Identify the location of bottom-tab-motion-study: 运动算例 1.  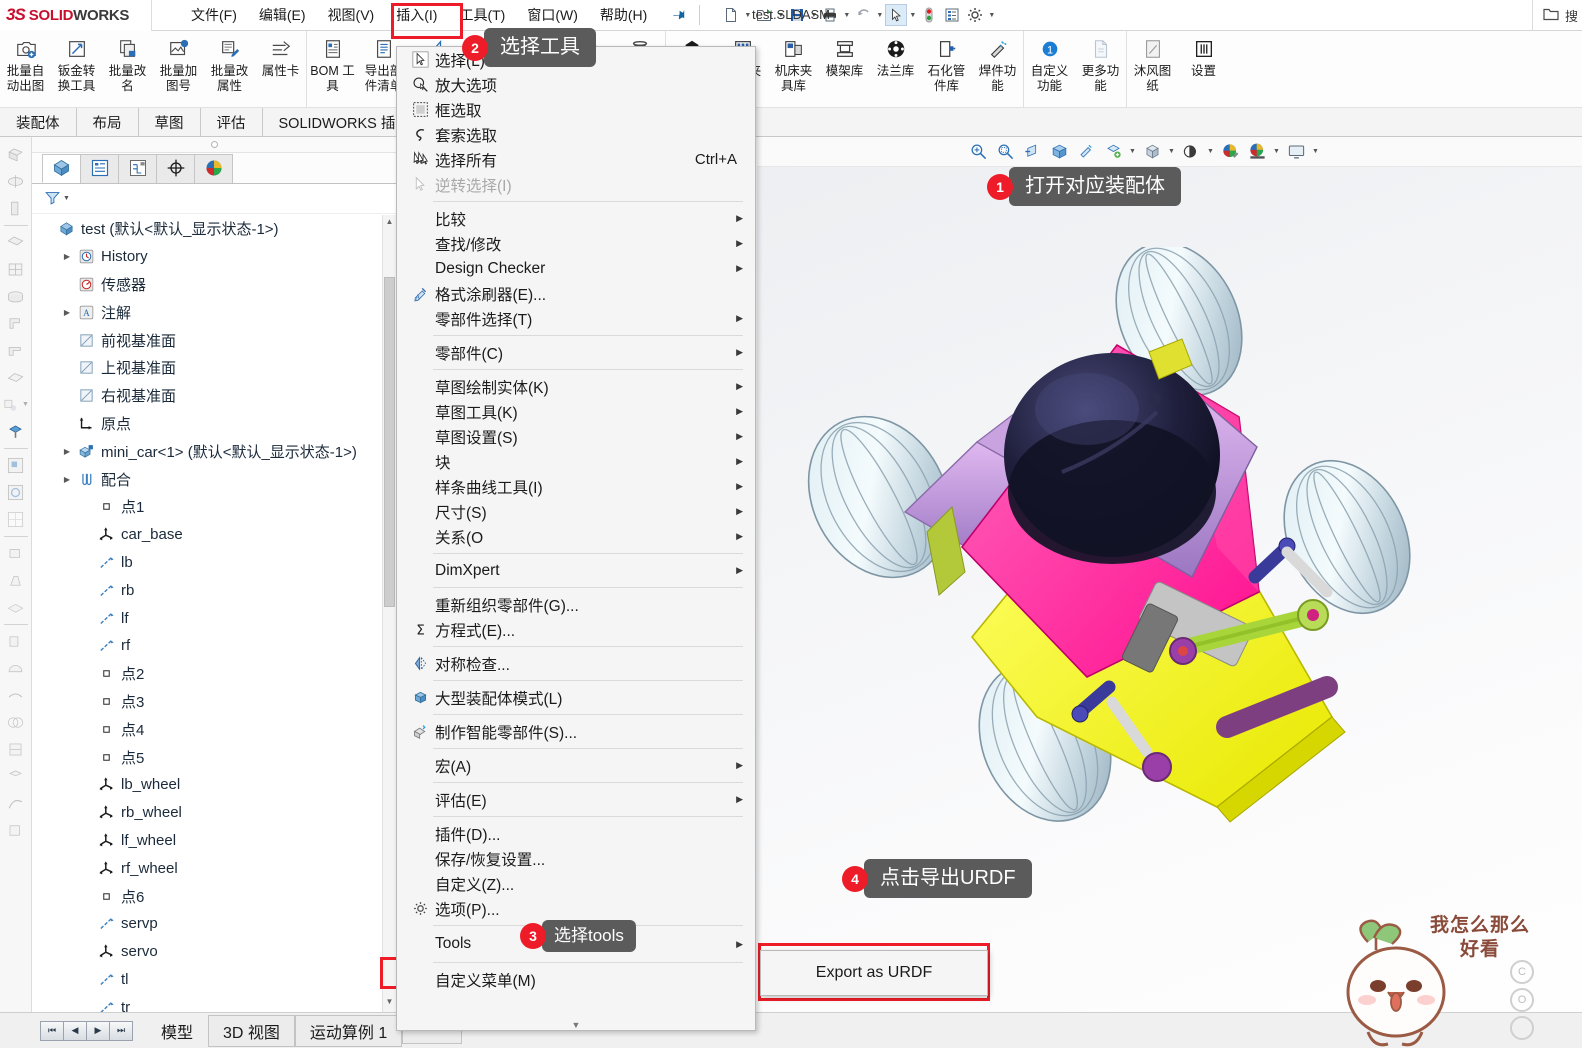
(348, 1030).